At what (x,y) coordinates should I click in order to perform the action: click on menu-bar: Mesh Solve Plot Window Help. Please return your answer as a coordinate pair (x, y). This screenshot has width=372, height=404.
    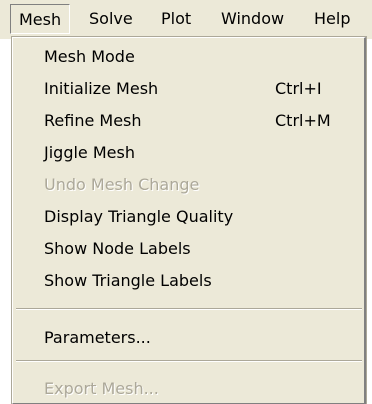
    Looking at the image, I should click on (186, 19).